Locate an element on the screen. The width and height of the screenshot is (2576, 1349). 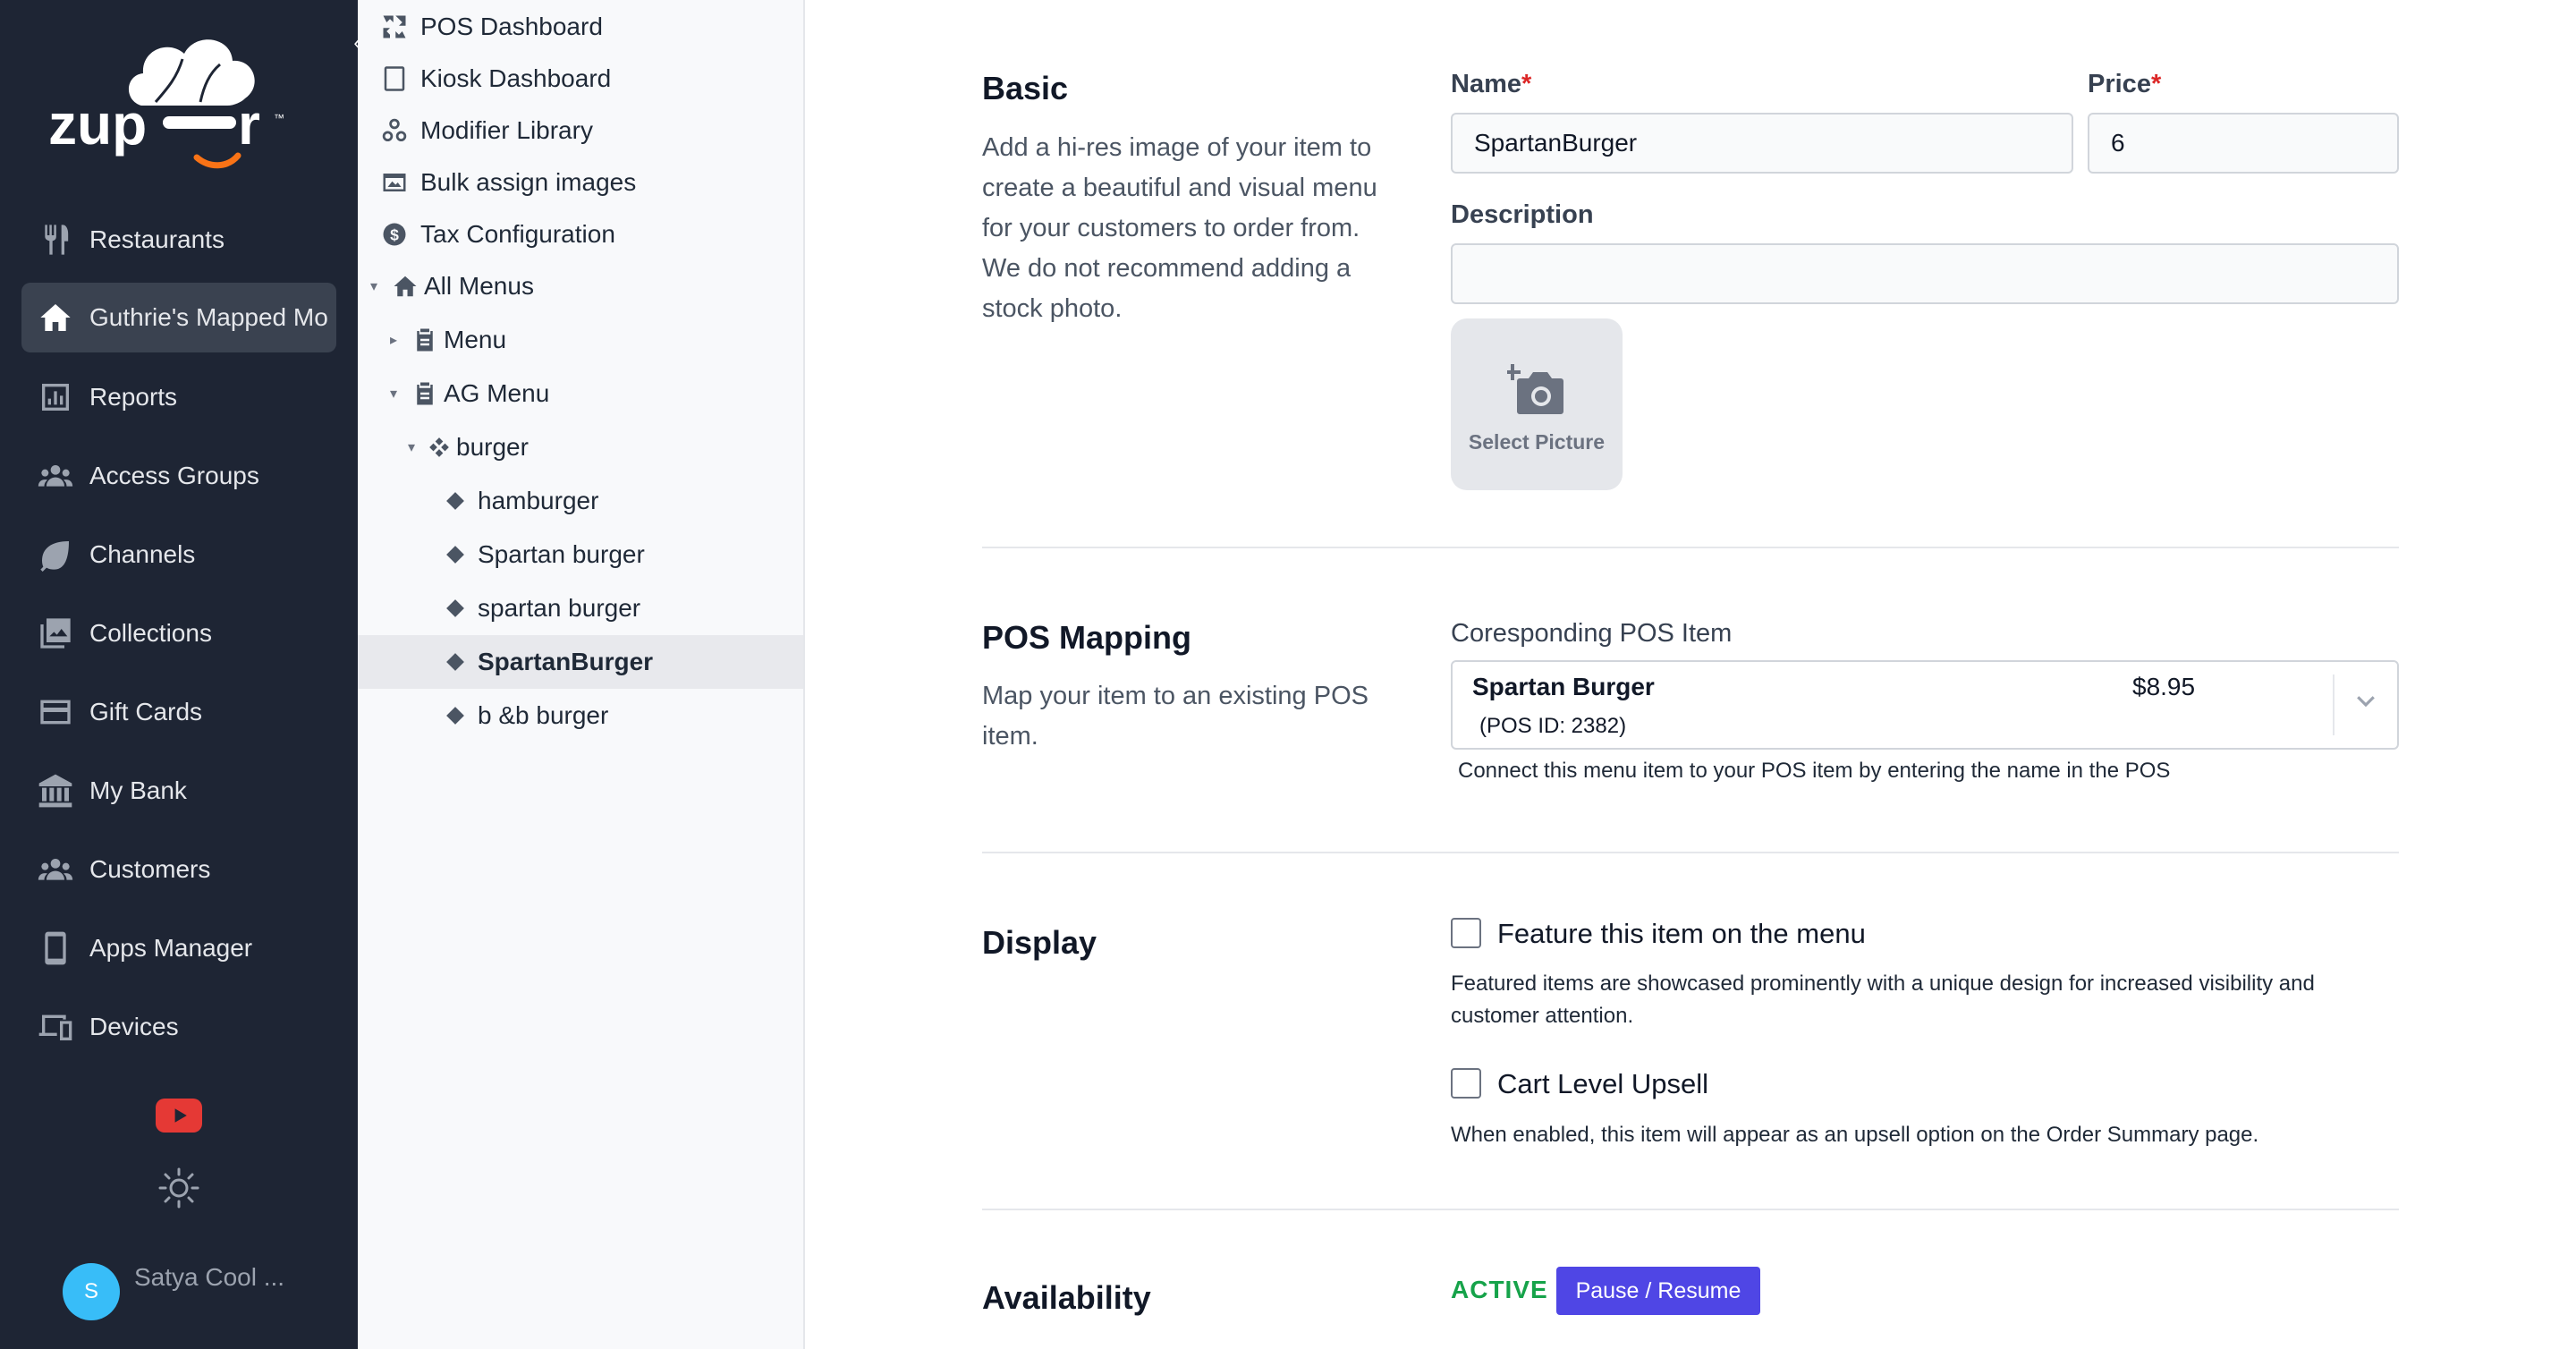
category-icon is located at coordinates (439, 447).